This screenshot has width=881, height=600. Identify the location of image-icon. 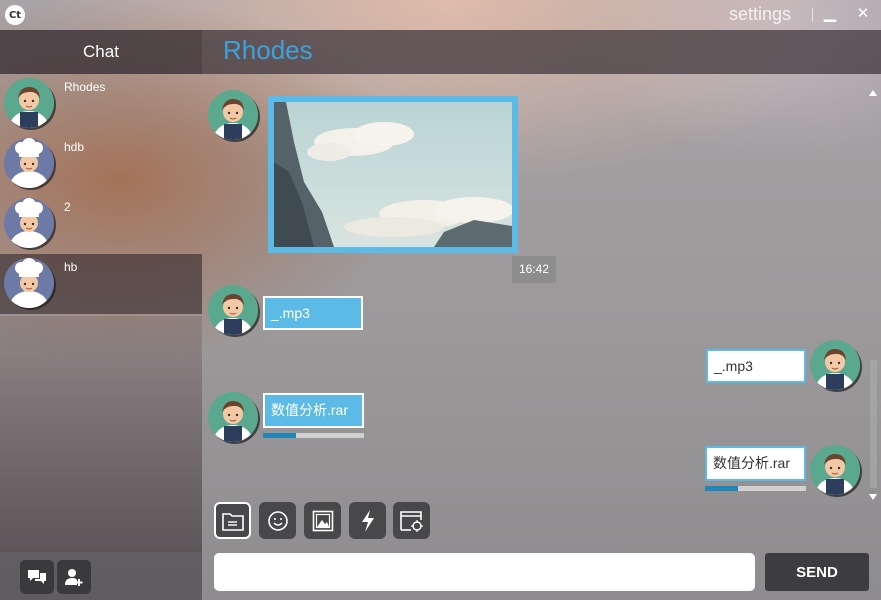
(322, 520).